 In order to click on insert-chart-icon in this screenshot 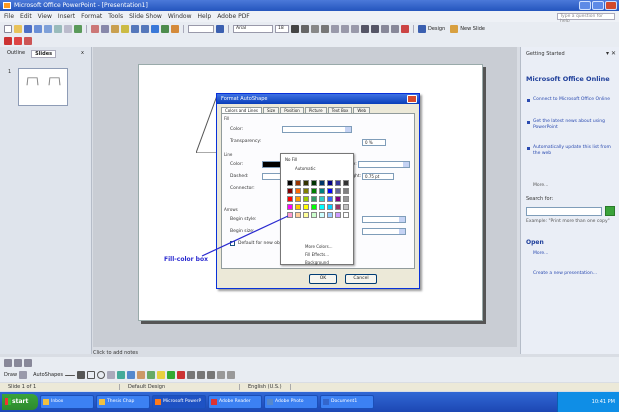, I will do `click(155, 28)`.